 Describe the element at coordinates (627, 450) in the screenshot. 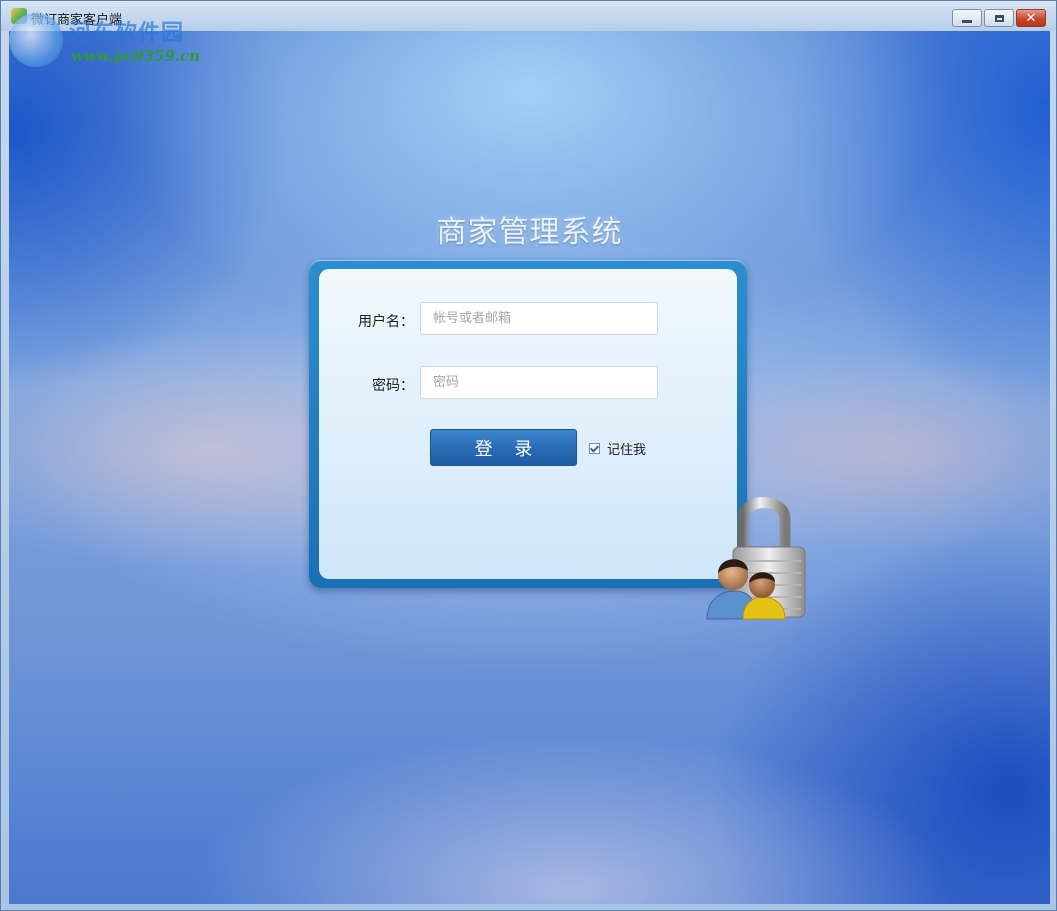

I see `remember-label: 记住我` at that location.